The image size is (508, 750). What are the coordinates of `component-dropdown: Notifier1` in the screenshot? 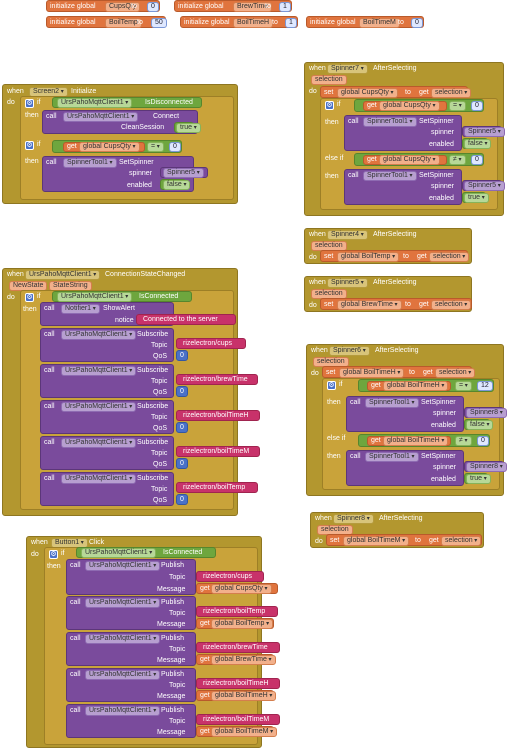 It's located at (80, 309).